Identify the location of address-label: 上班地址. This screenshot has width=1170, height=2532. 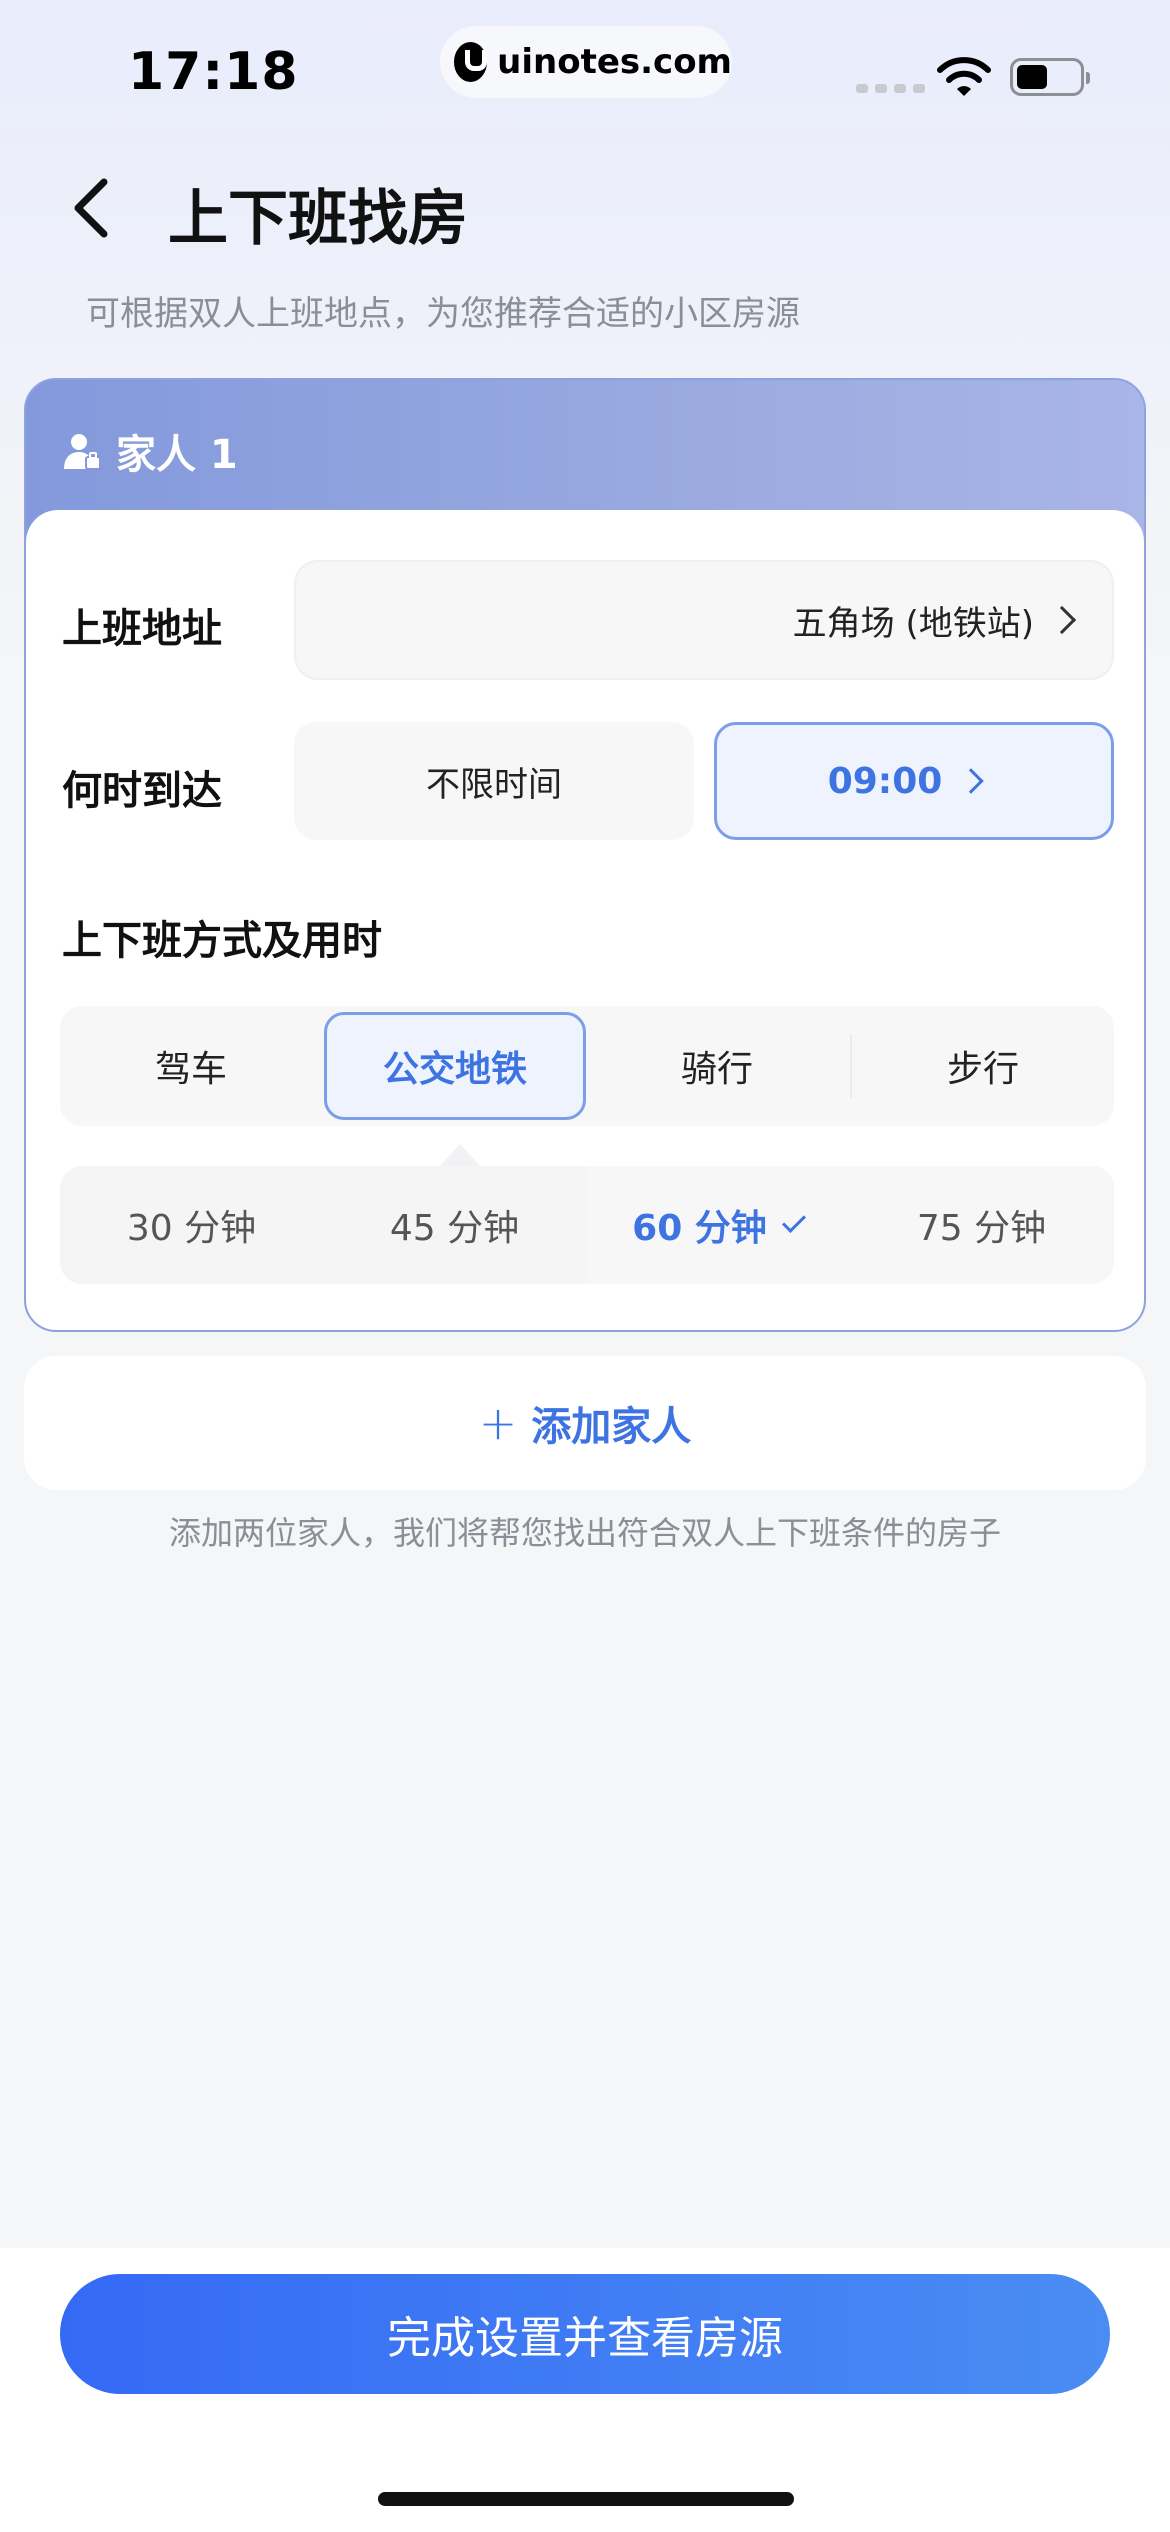
(142, 629).